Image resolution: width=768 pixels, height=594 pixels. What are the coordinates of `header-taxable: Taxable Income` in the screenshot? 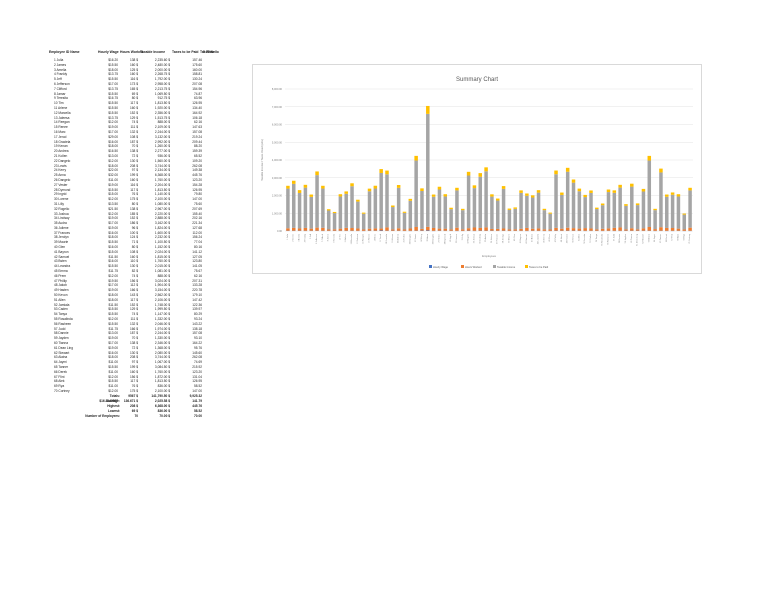 It's located at (153, 52).